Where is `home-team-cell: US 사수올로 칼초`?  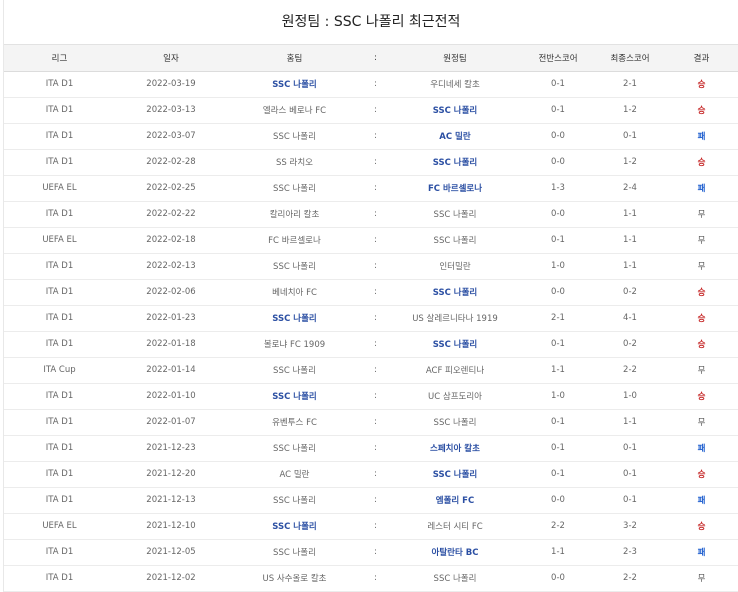 home-team-cell: US 사수올로 칼초 is located at coordinates (294, 578).